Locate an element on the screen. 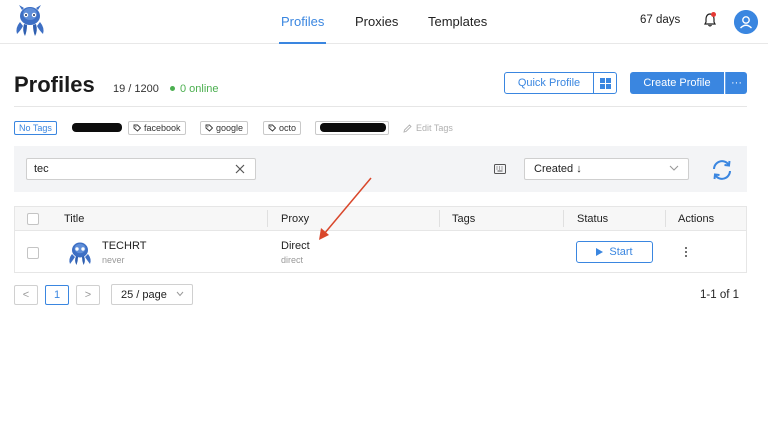 This screenshot has width=768, height=444. tag-no-tags-label: No Tags is located at coordinates (35, 128).